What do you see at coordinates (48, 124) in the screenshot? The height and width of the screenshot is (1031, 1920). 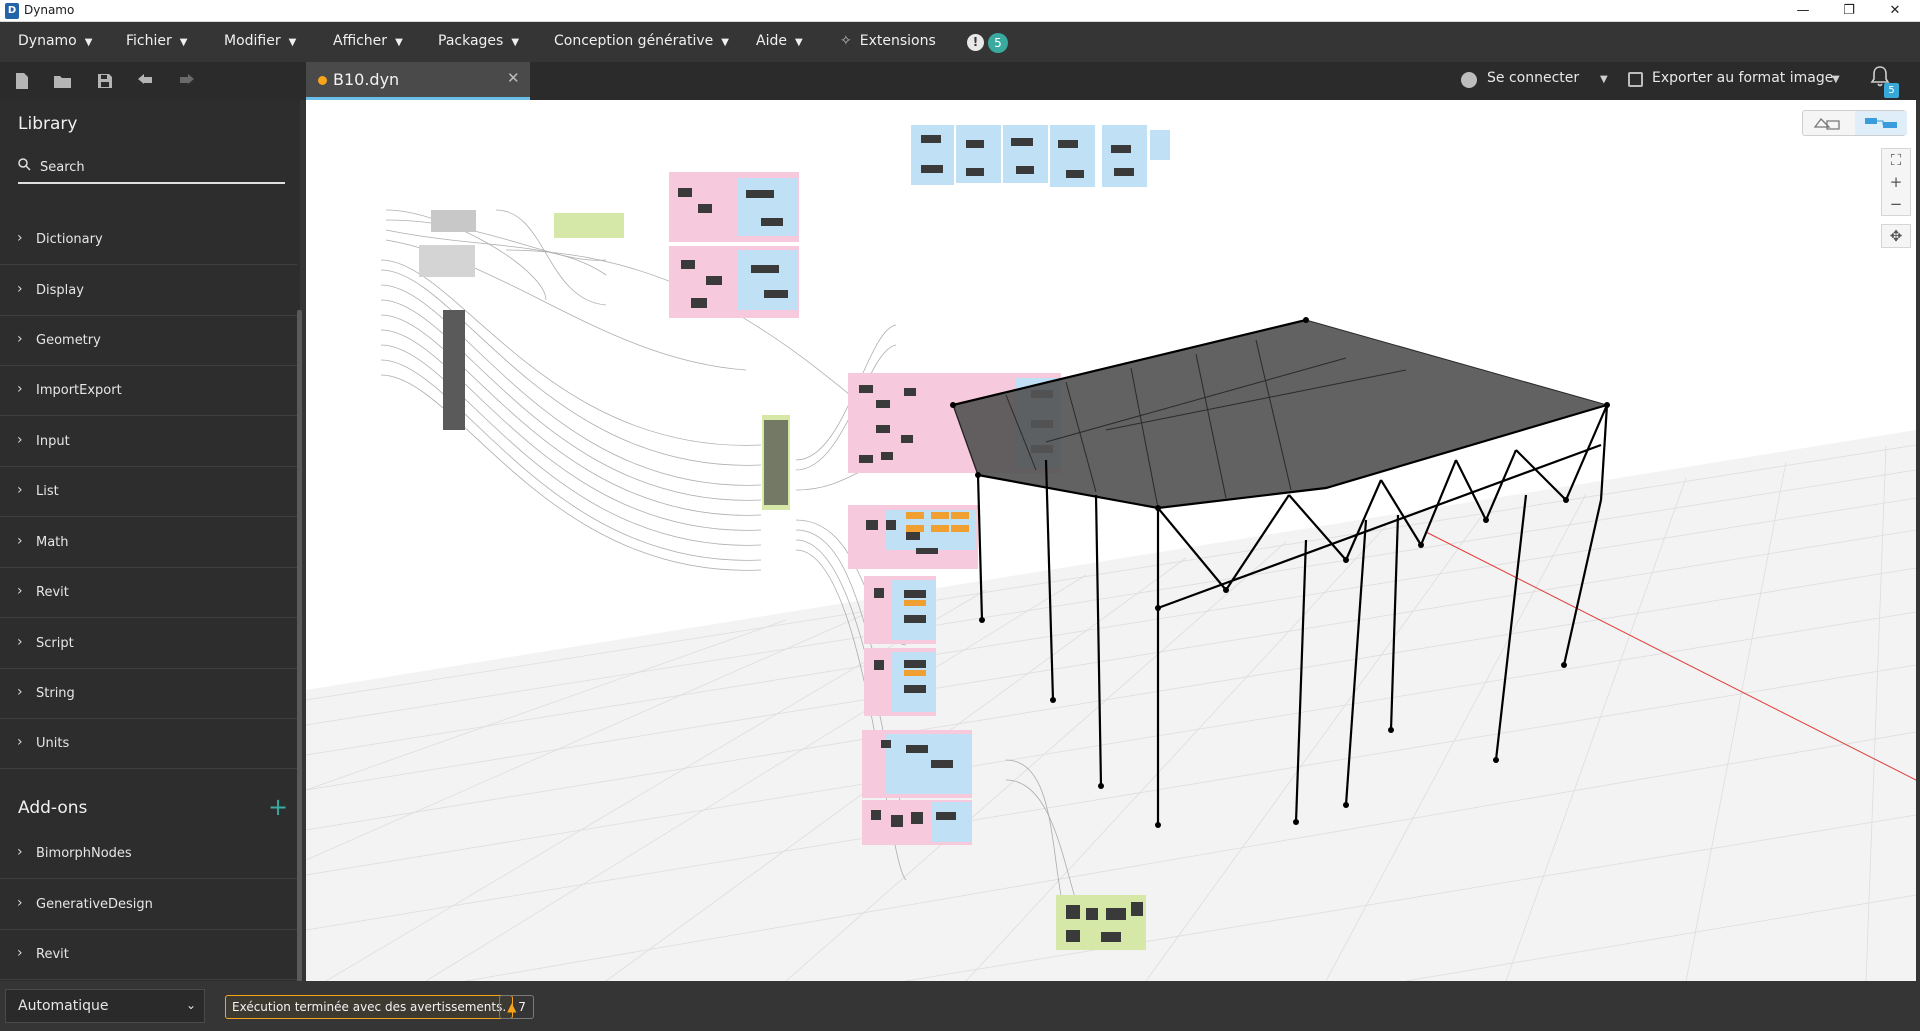 I see `library-title: Library` at bounding box center [48, 124].